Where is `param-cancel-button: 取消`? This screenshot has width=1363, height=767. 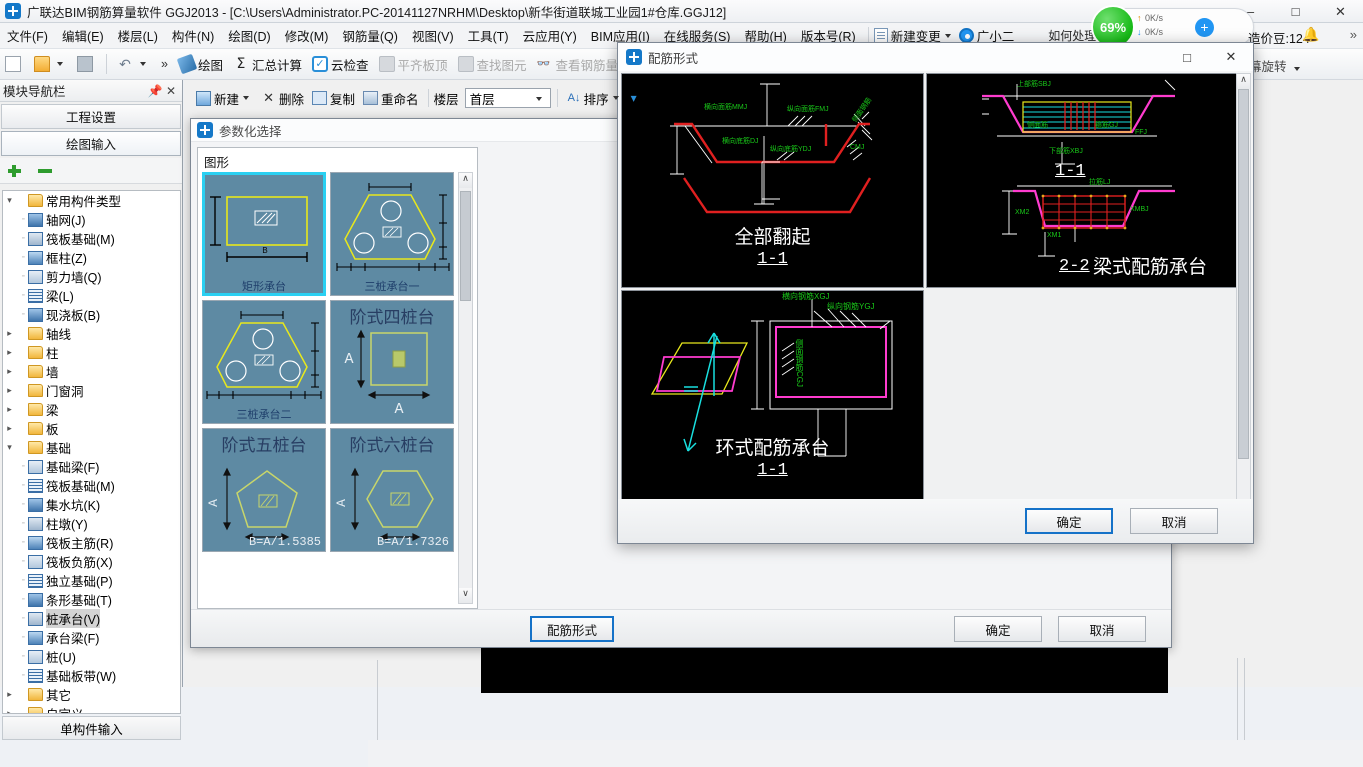
param-cancel-button: 取消 is located at coordinates (1102, 629).